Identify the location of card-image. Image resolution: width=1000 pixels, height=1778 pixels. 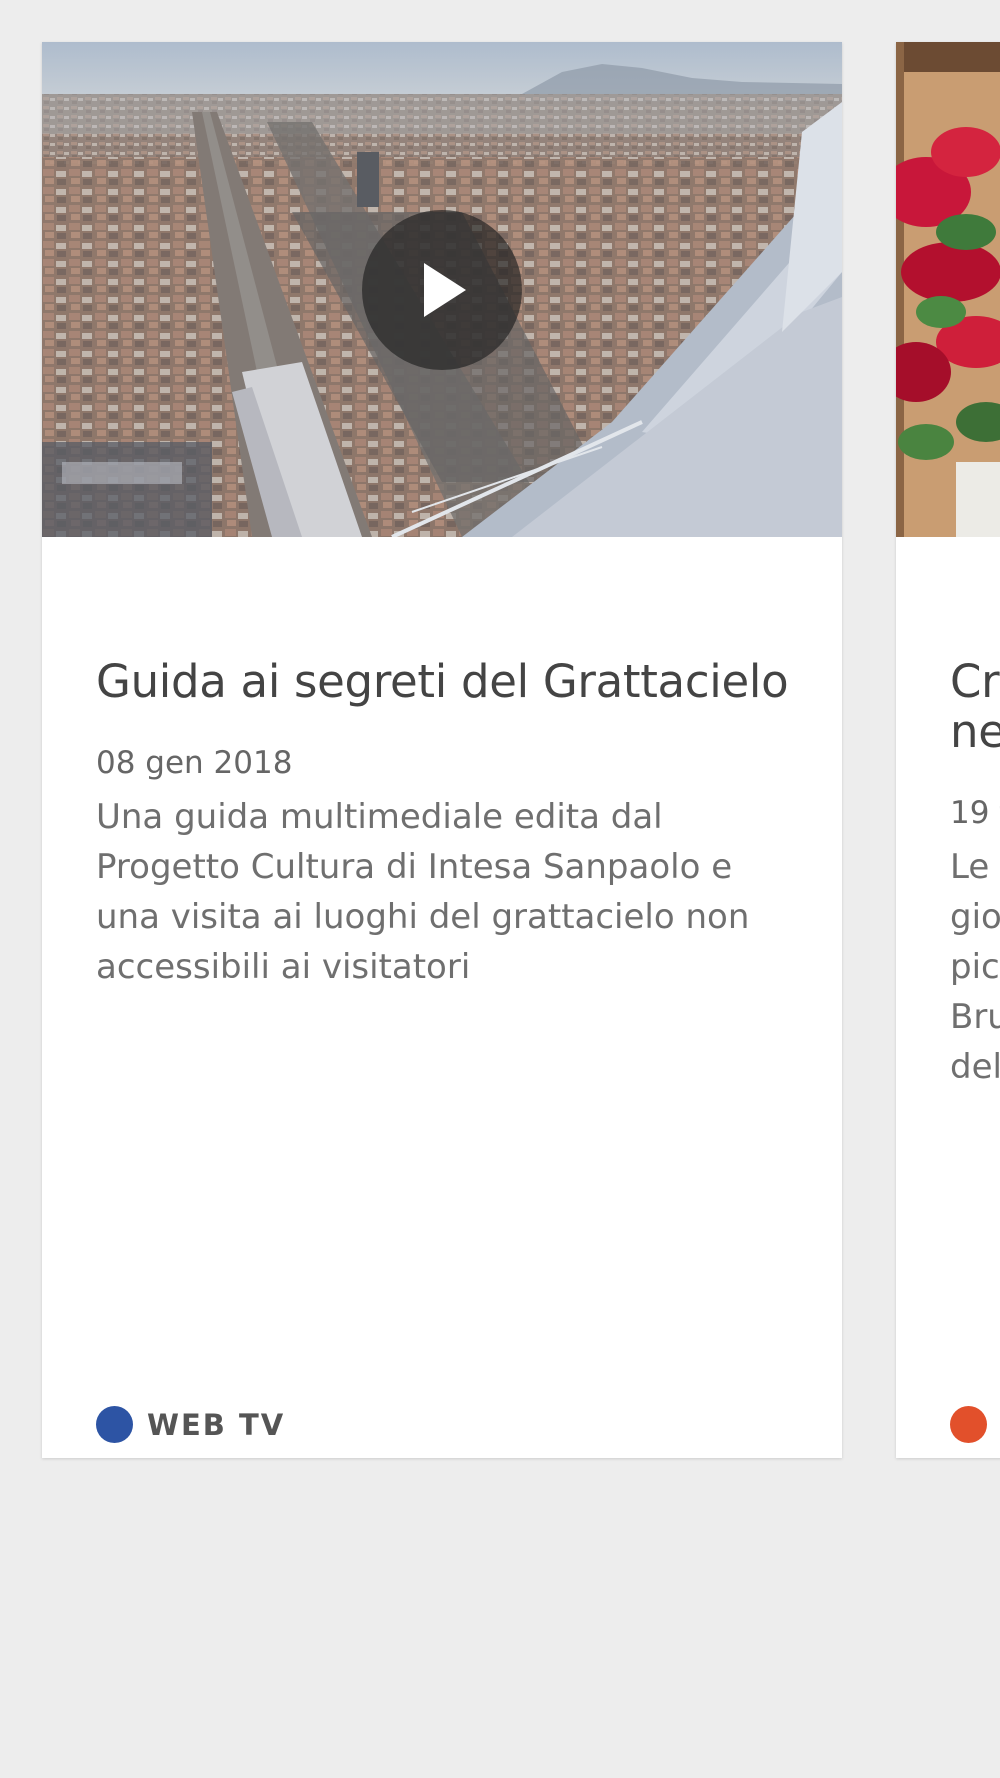
(948, 289).